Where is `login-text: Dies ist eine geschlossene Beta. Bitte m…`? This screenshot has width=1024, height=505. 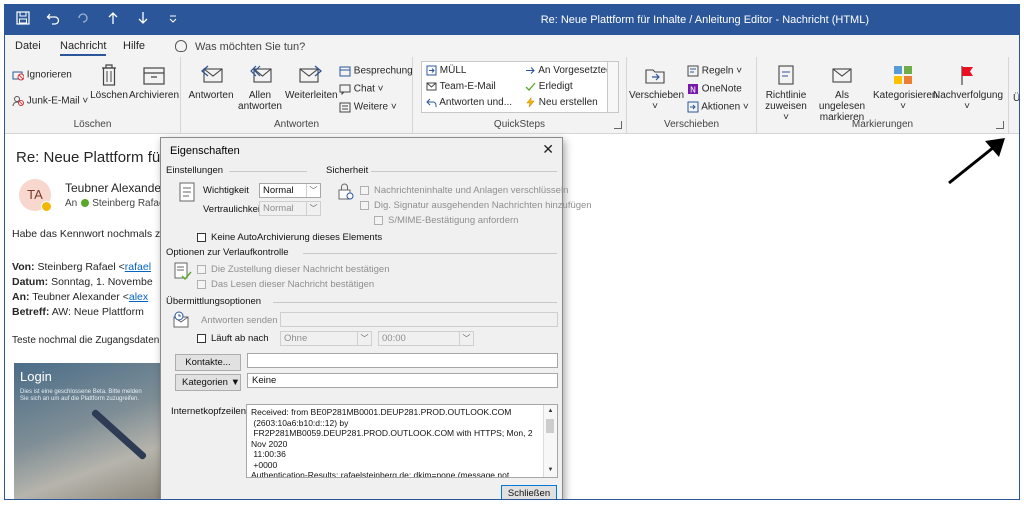
login-text: Dies ist eine geschlossene Beta. Bitte m… is located at coordinates (81, 395).